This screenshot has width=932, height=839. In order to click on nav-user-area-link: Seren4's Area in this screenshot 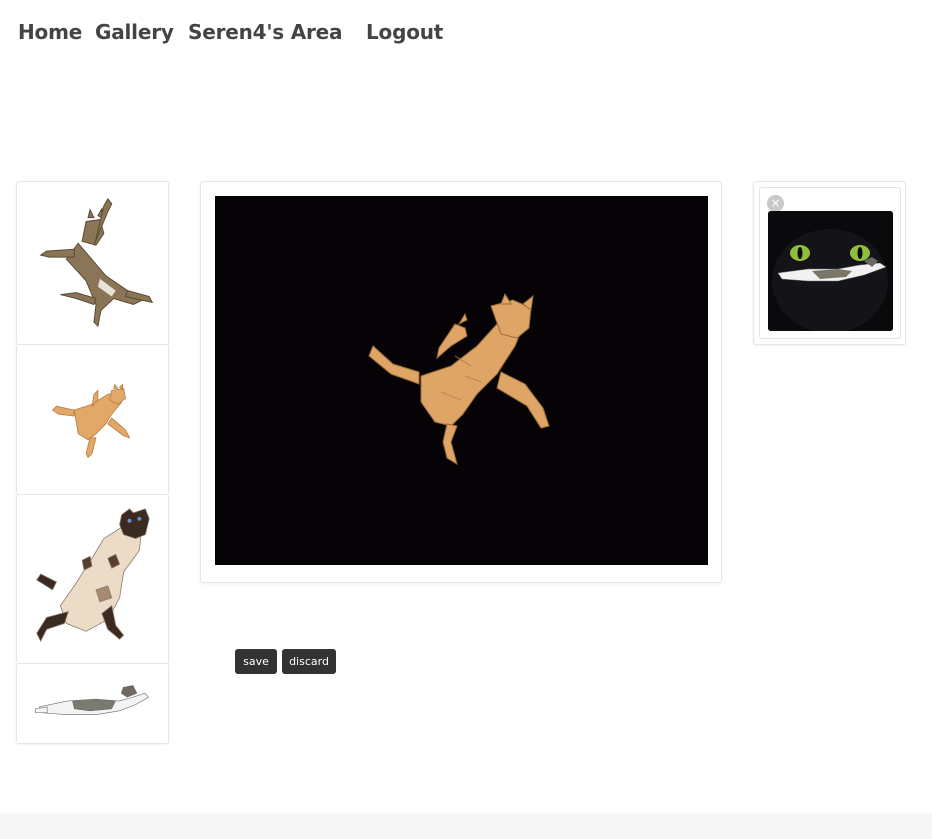, I will do `click(265, 32)`.